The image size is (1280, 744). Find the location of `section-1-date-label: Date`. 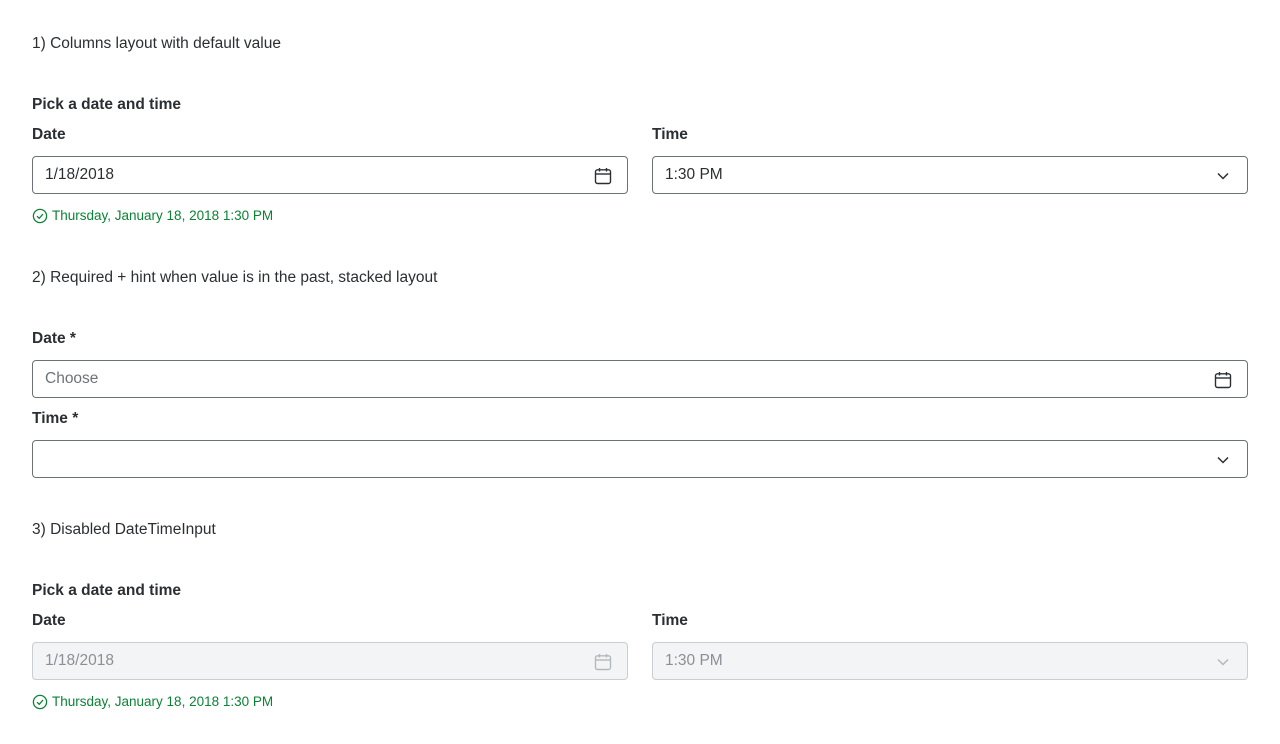

section-1-date-label: Date is located at coordinates (49, 134).